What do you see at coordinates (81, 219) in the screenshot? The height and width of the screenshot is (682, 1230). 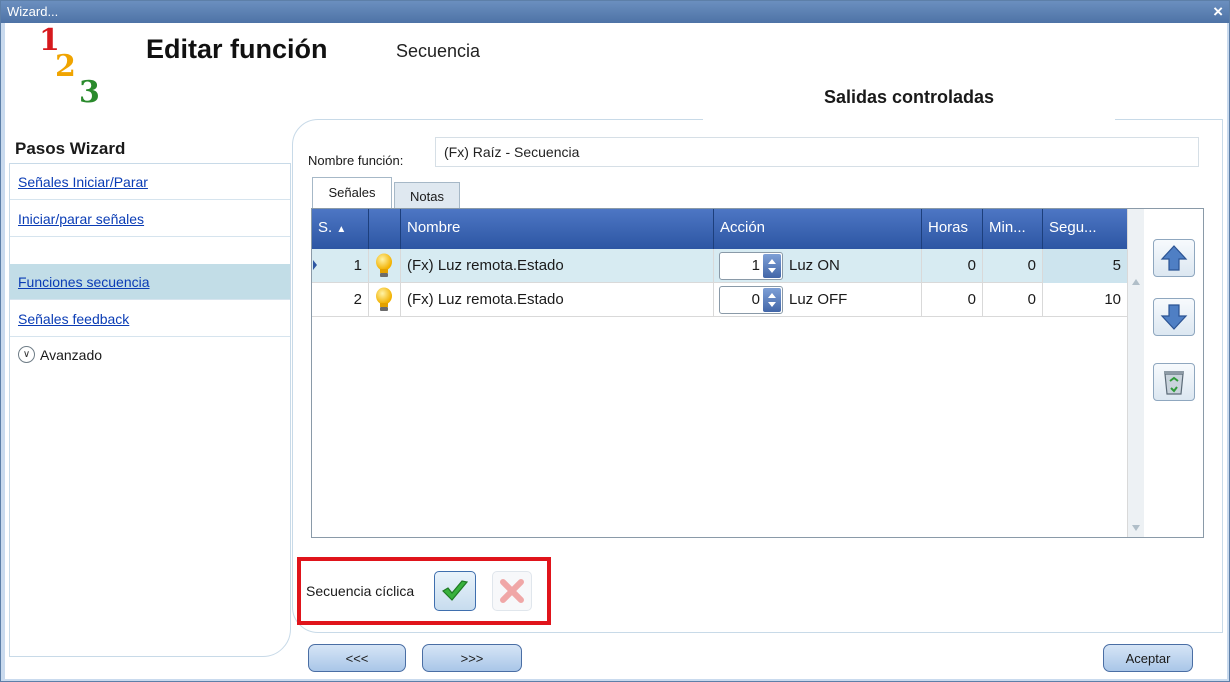 I see `sidebar-item-label: Iniciar/parar señales` at bounding box center [81, 219].